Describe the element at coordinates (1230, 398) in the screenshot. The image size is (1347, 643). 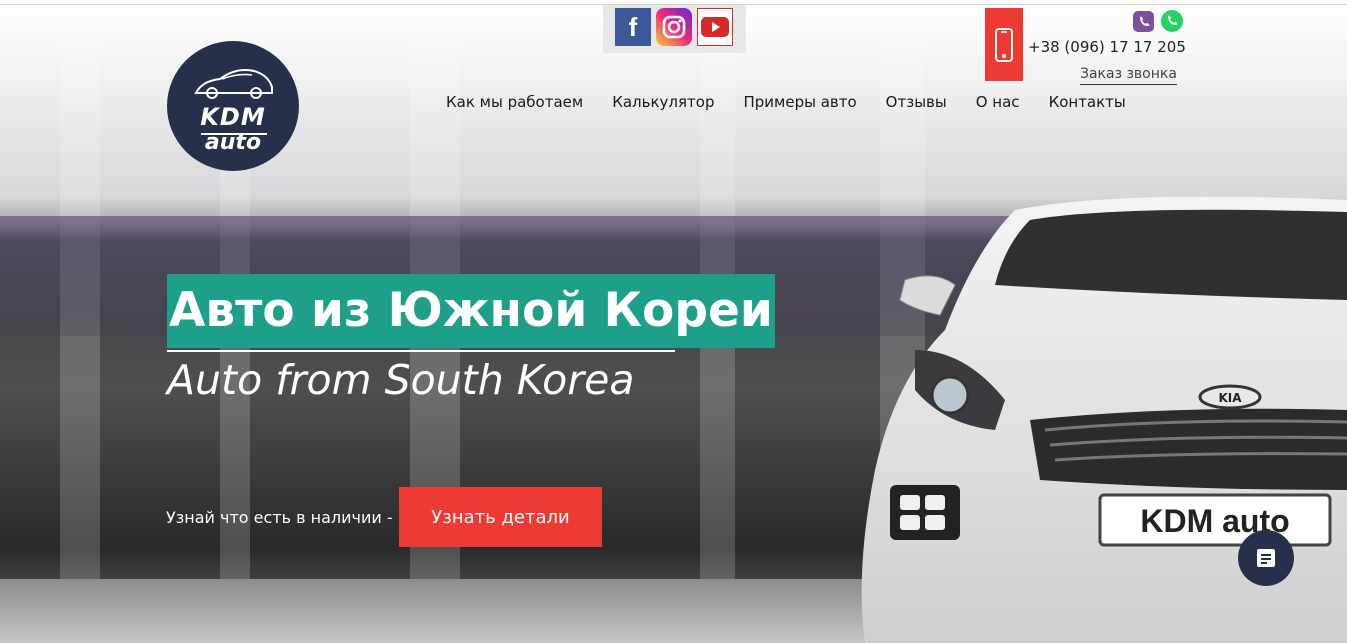
I see `car-badge: KIA` at that location.